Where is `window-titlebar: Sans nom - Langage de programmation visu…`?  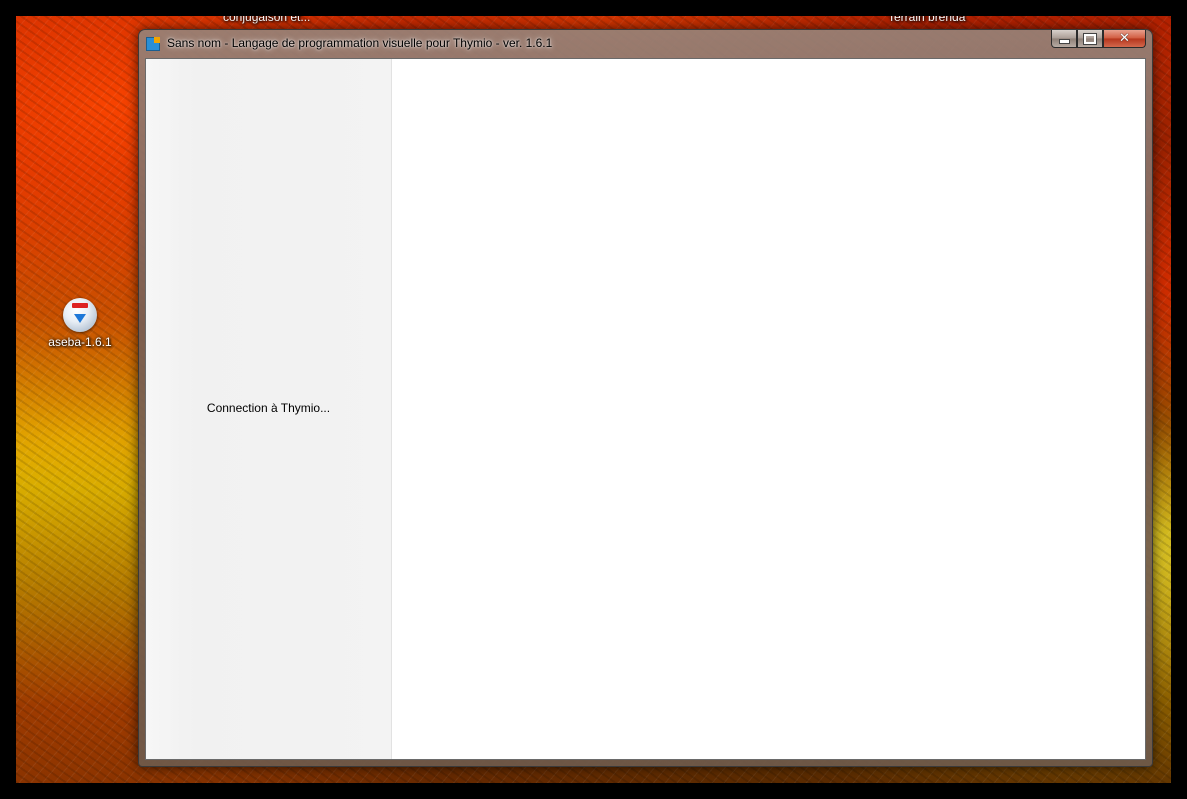 window-titlebar: Sans nom - Langage de programmation visu… is located at coordinates (645, 43).